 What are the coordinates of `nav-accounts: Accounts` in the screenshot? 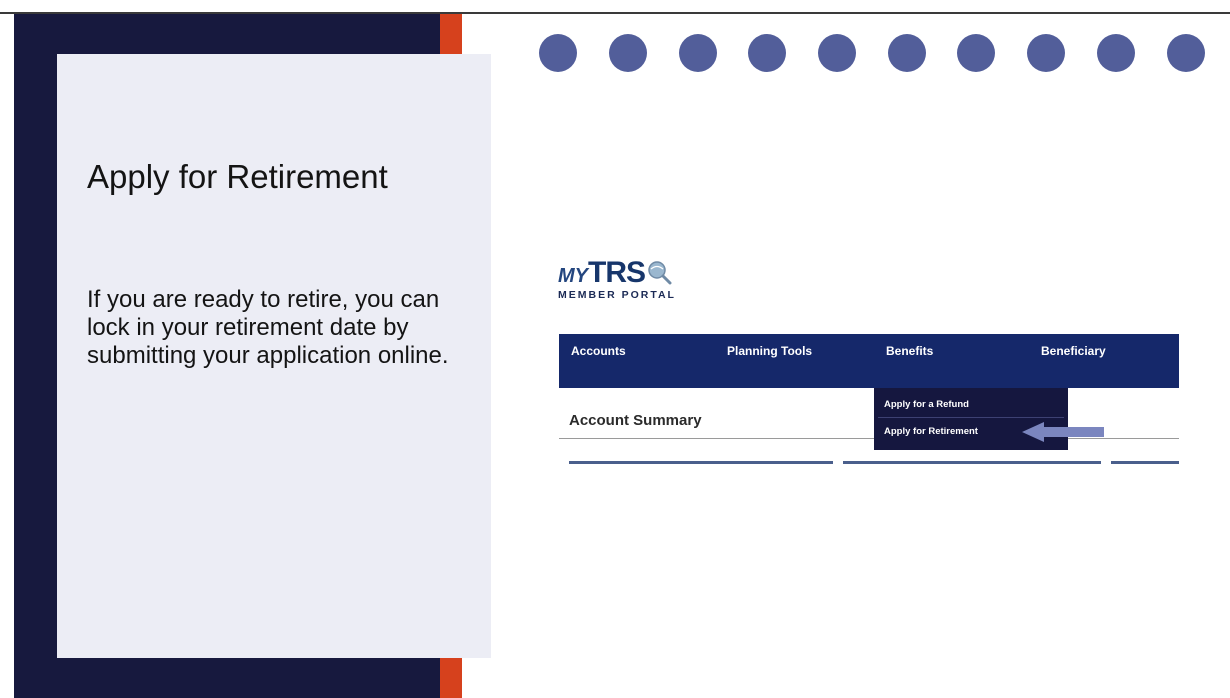 It's located at (598, 351).